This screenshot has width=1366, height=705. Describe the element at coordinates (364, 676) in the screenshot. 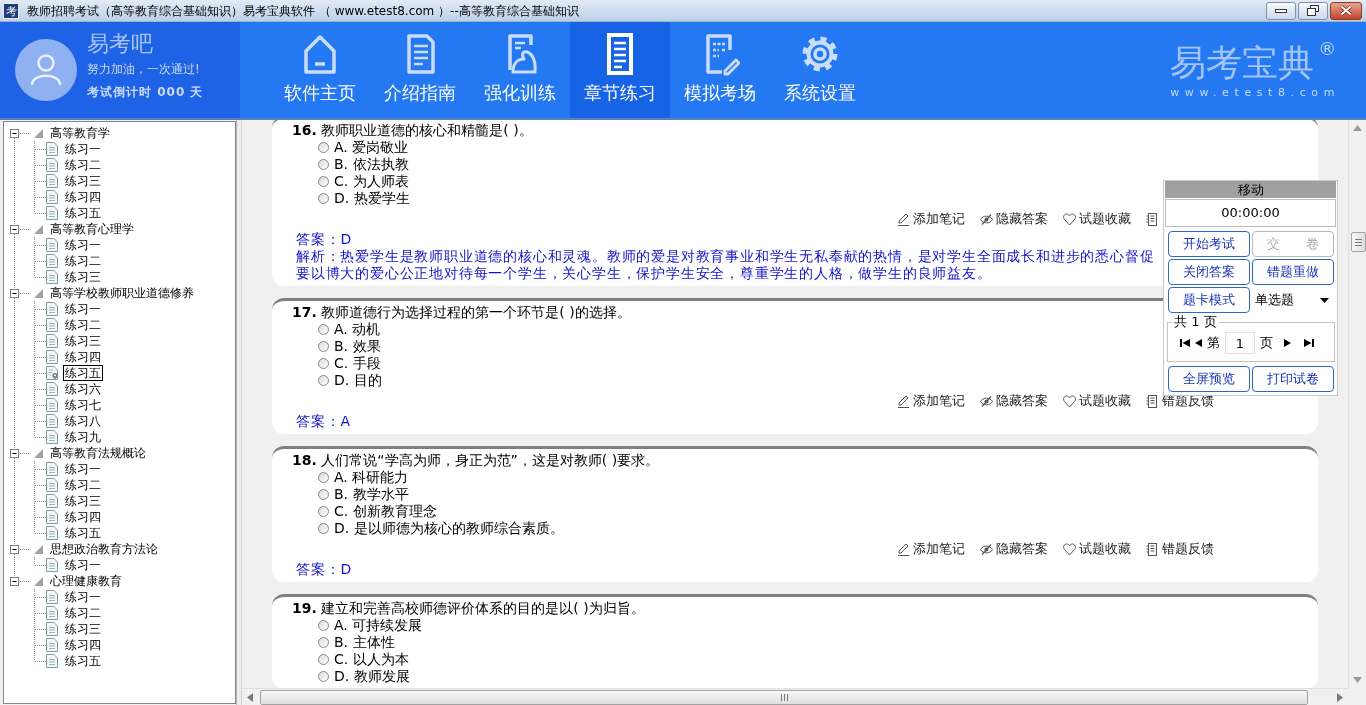

I see `radio-option: D. 教师发展` at that location.